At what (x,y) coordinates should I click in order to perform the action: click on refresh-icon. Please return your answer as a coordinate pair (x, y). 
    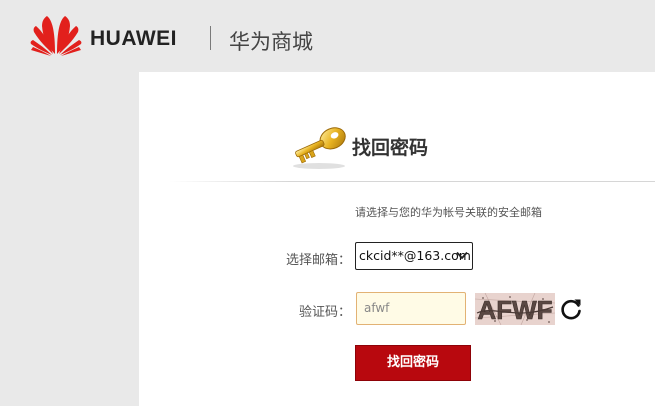
    Looking at the image, I should click on (571, 309).